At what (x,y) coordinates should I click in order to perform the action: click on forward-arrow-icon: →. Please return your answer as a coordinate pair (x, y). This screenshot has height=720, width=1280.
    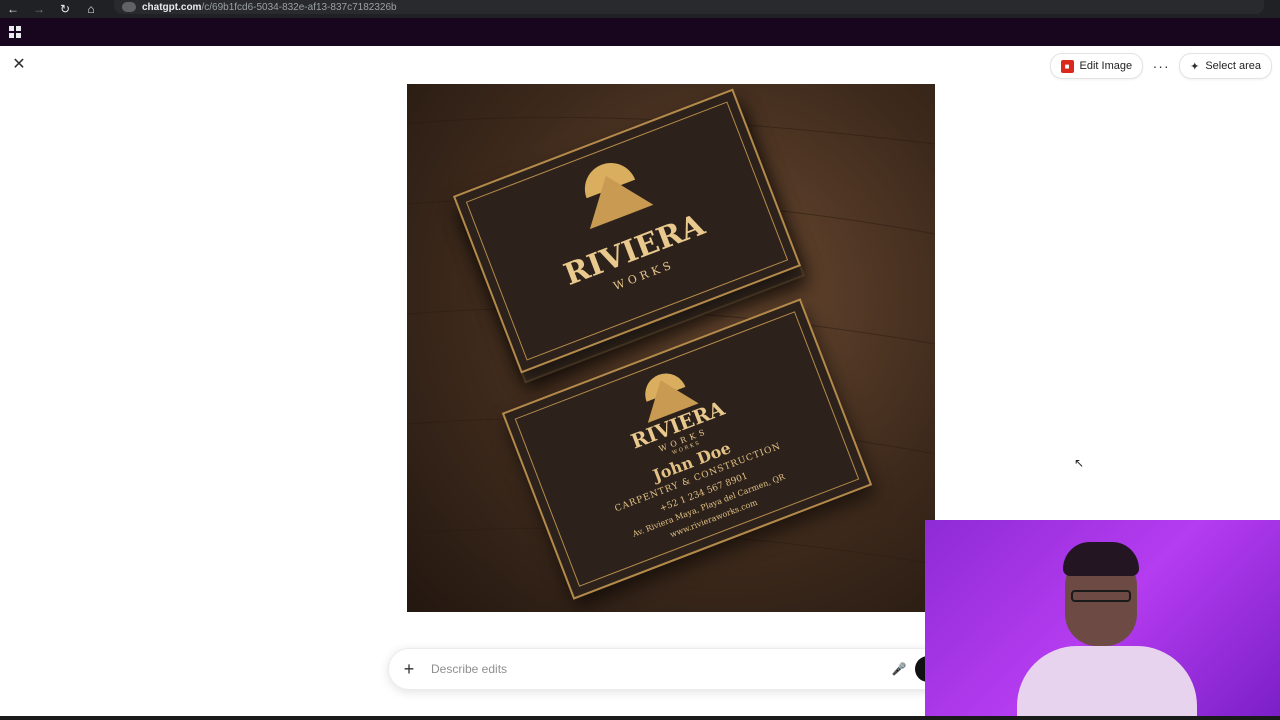
    Looking at the image, I should click on (39, 9).